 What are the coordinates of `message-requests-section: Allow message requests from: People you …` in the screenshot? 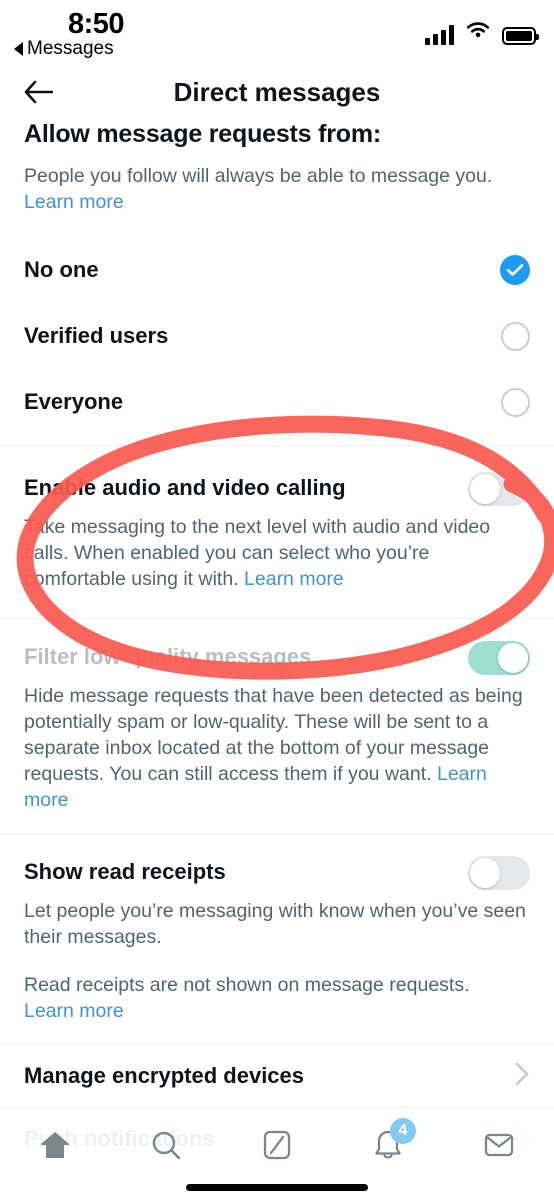 It's located at (277, 167).